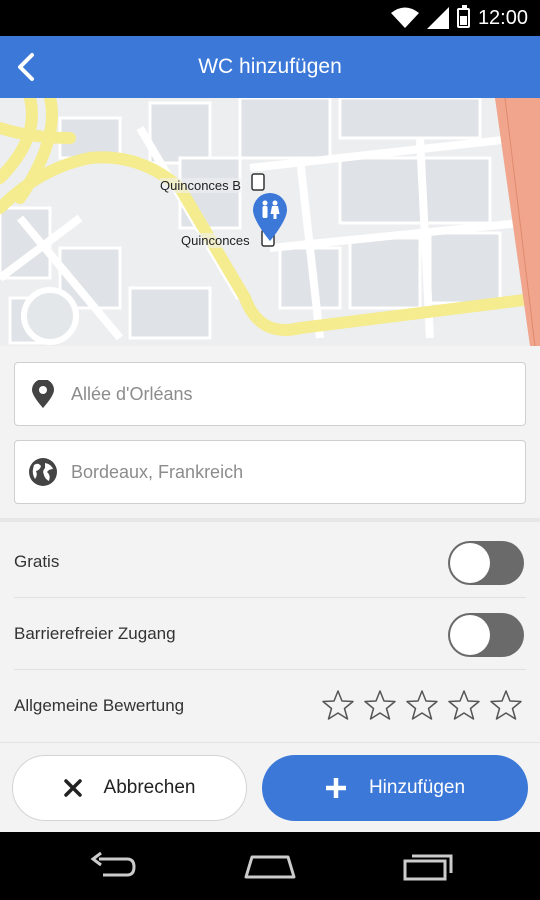  I want to click on option-free-row: Gratis, so click(270, 562).